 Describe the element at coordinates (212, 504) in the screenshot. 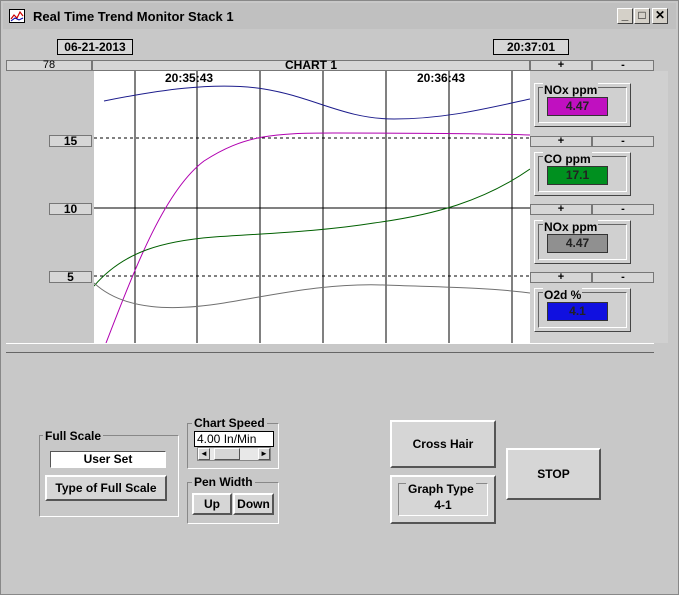

I see `pen-width-up-button: Up` at that location.